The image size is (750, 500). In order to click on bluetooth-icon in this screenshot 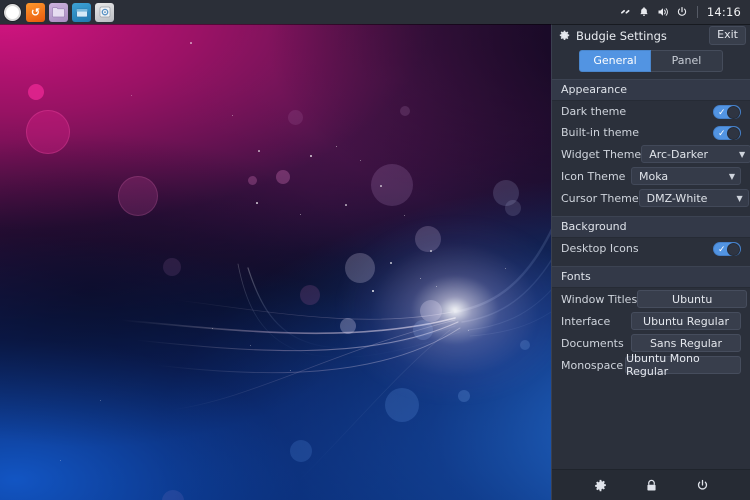, I will do `click(625, 12)`.